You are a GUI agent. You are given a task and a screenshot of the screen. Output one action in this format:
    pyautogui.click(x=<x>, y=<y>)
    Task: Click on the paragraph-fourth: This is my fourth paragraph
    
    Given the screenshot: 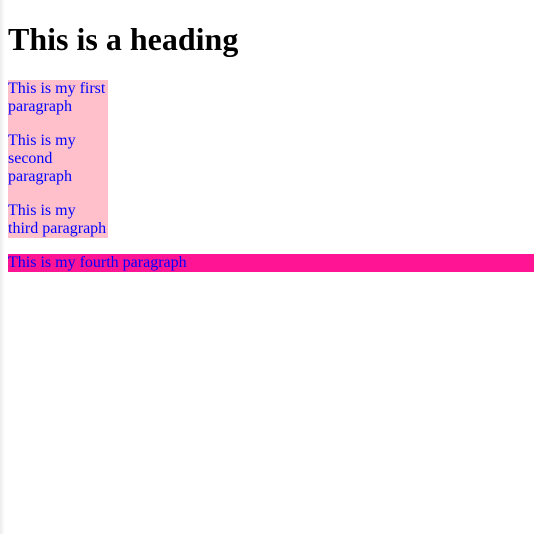 What is the action you would take?
    pyautogui.click(x=271, y=263)
    